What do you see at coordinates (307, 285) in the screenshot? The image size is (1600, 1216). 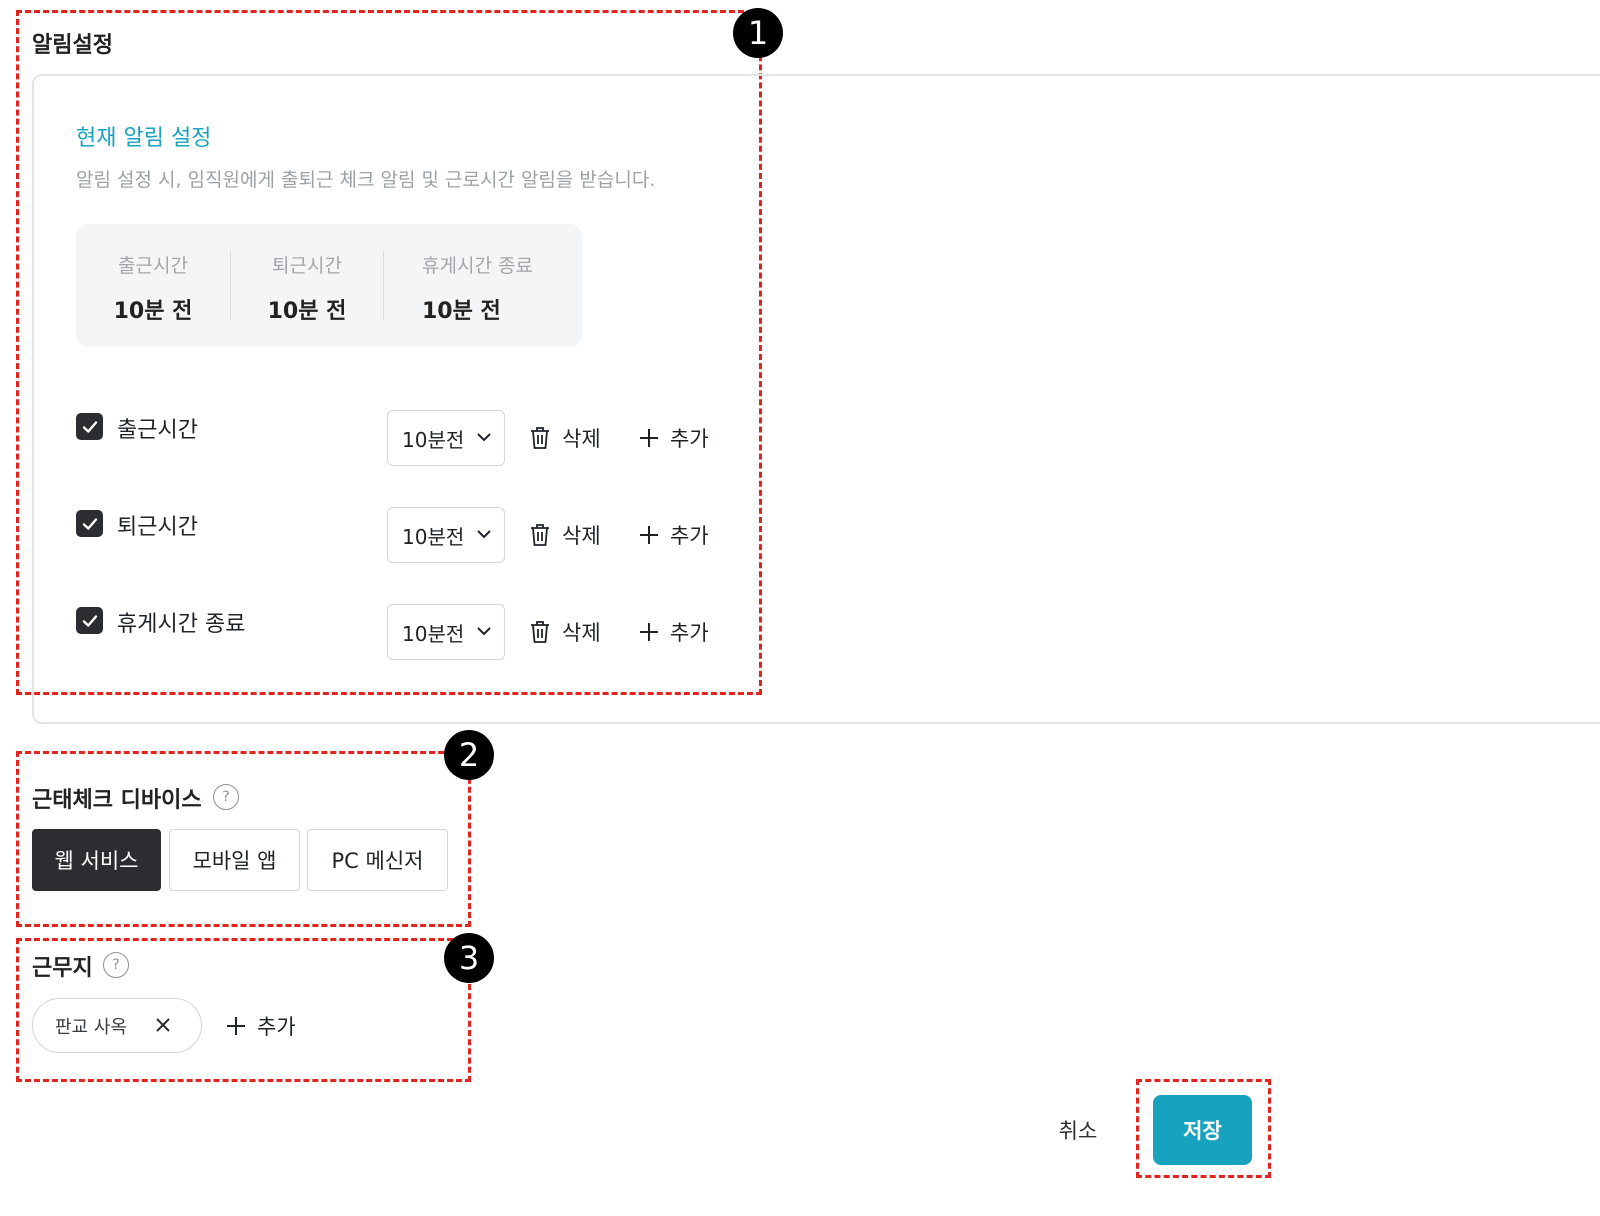 I see `summary-item-checkout: 퇴근시간 10분 전` at bounding box center [307, 285].